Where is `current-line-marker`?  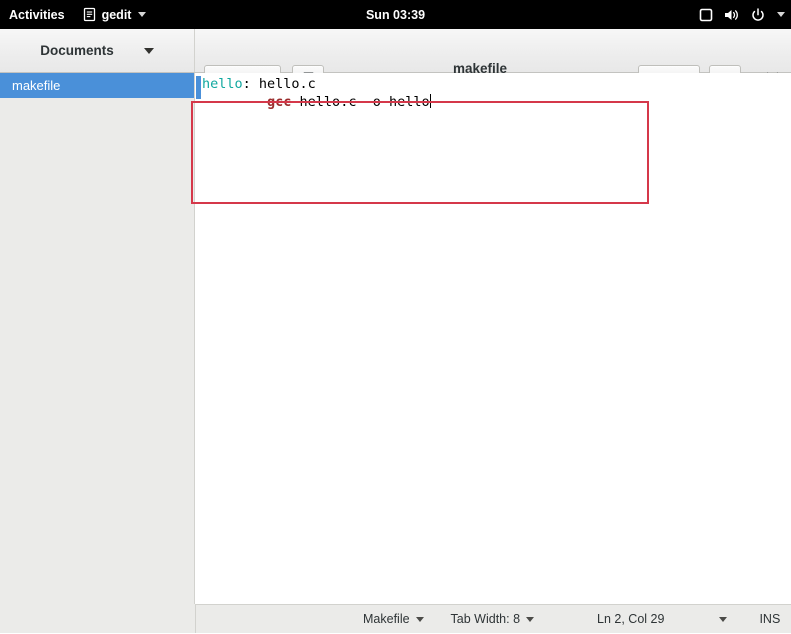 current-line-marker is located at coordinates (198, 87).